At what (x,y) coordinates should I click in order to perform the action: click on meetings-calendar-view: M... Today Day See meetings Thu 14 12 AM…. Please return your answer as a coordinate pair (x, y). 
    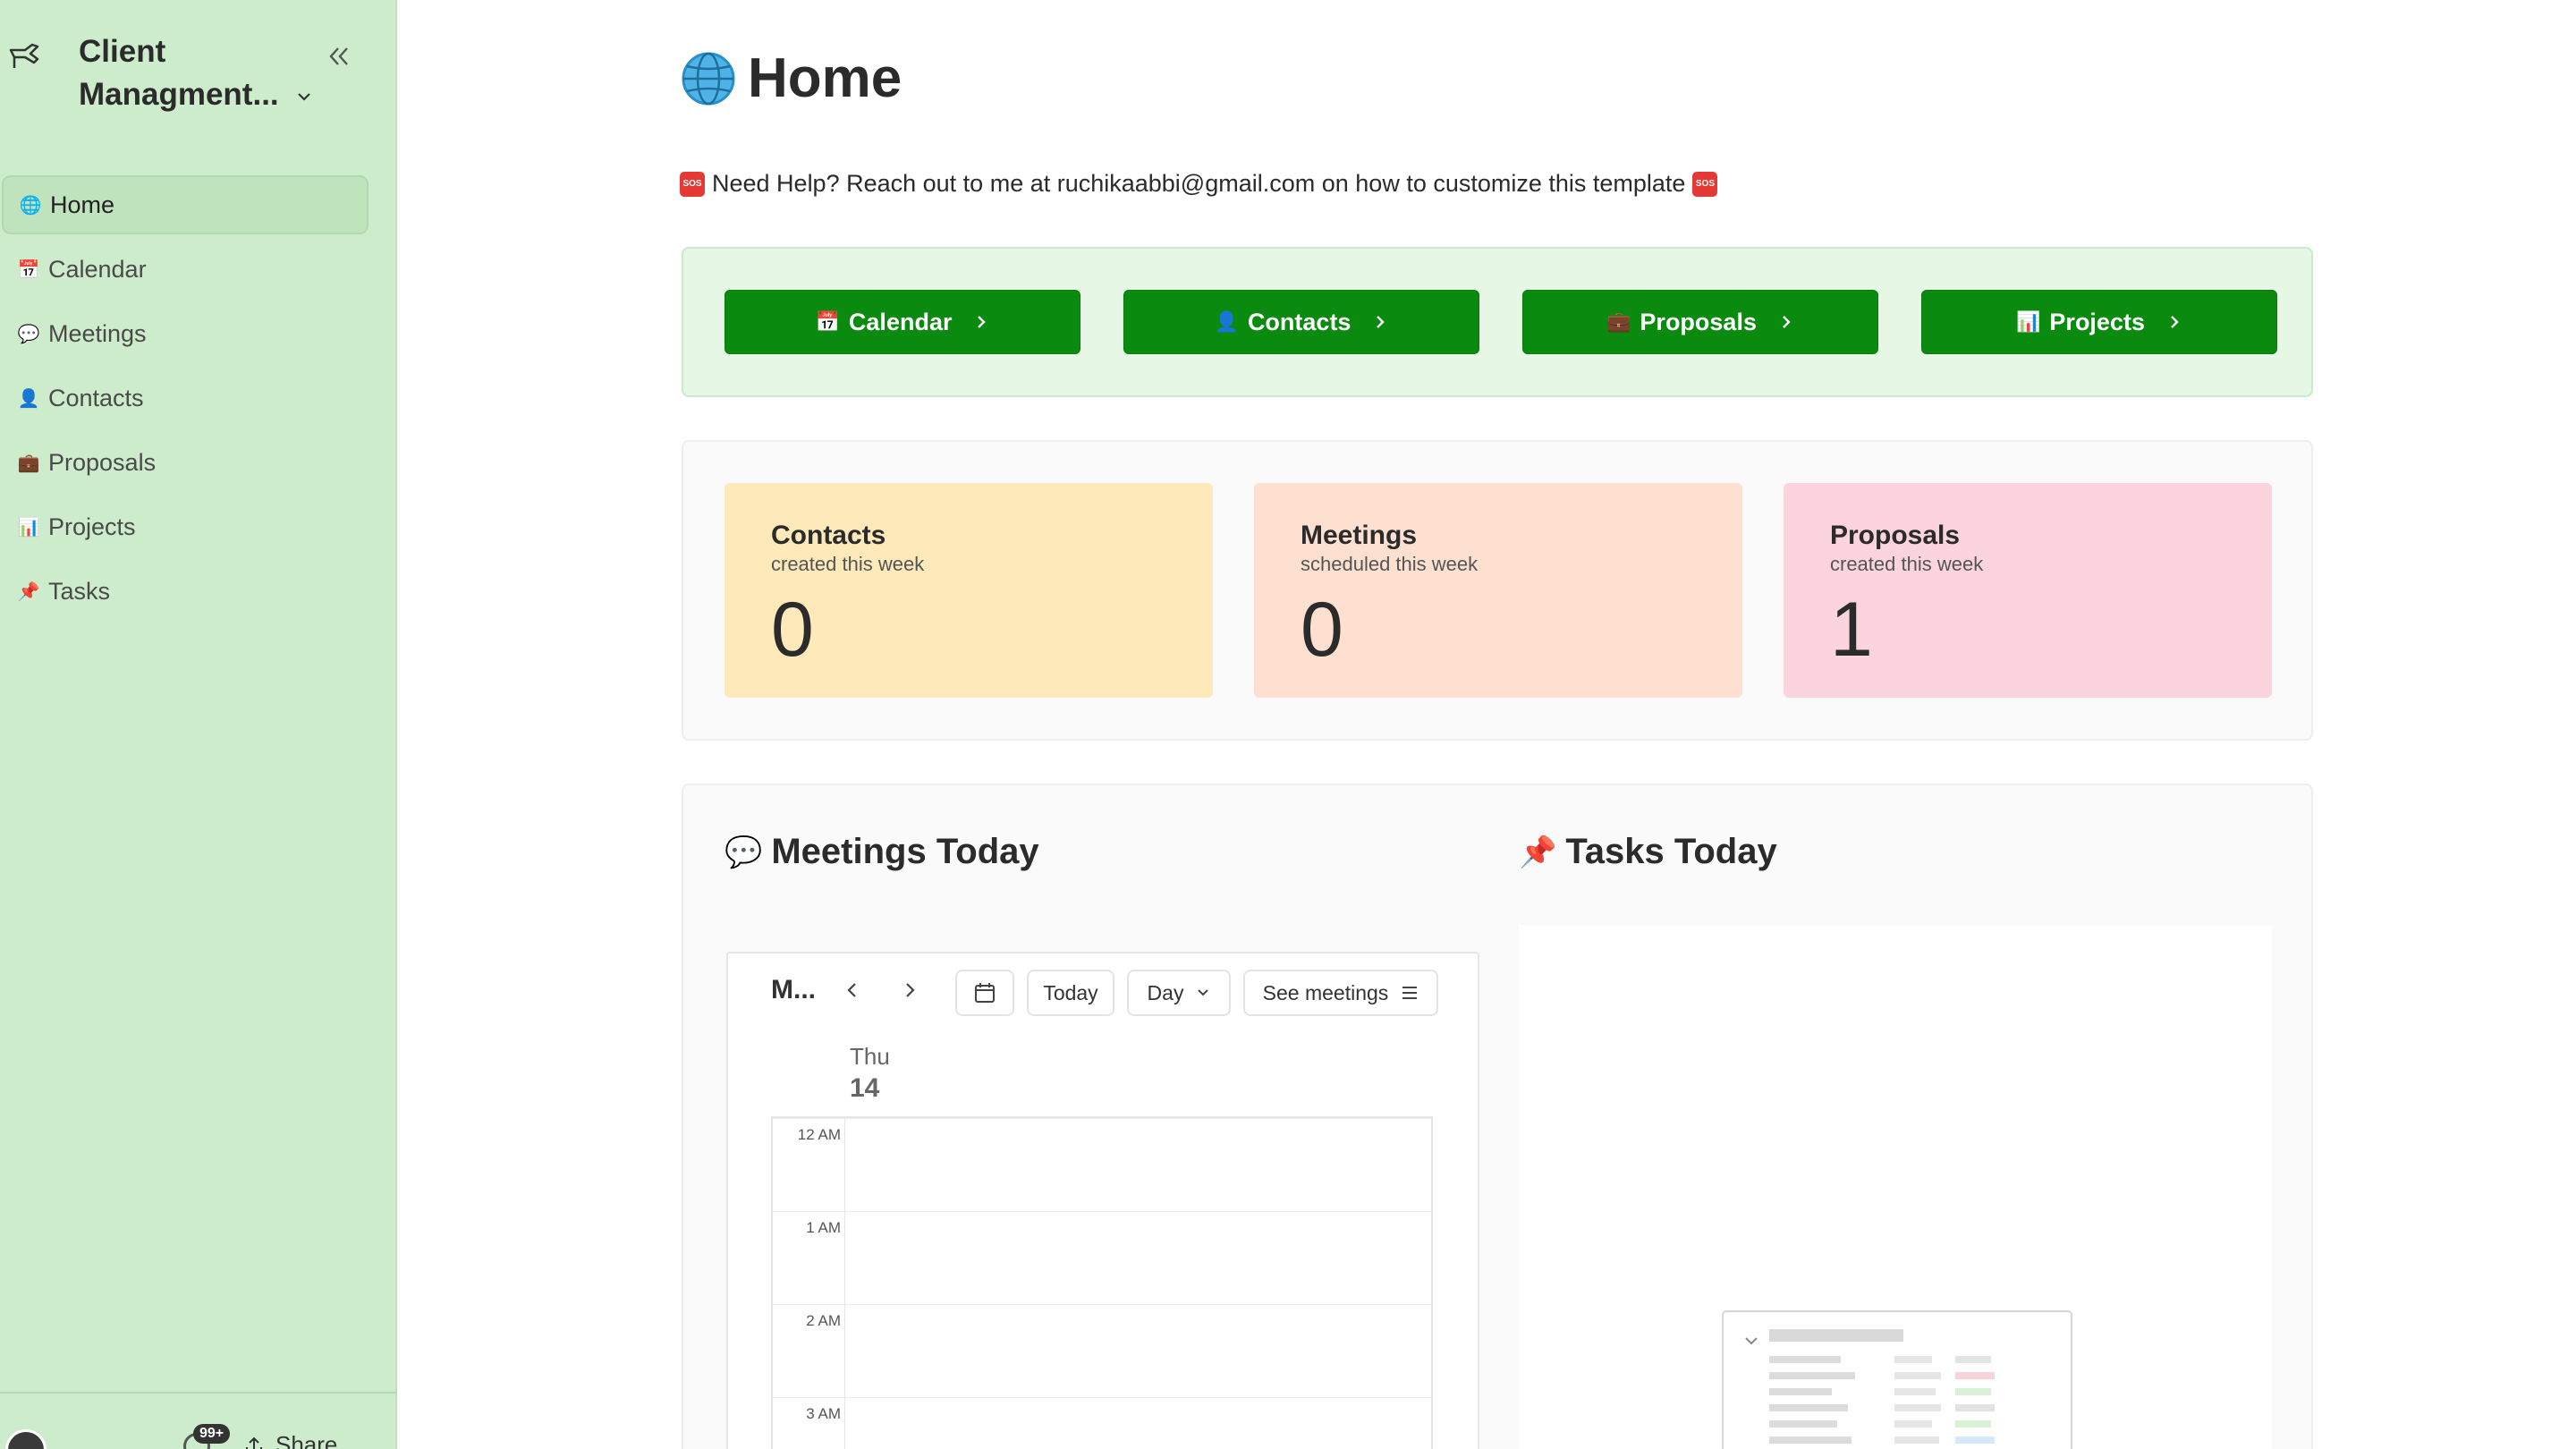
    Looking at the image, I should click on (1102, 1200).